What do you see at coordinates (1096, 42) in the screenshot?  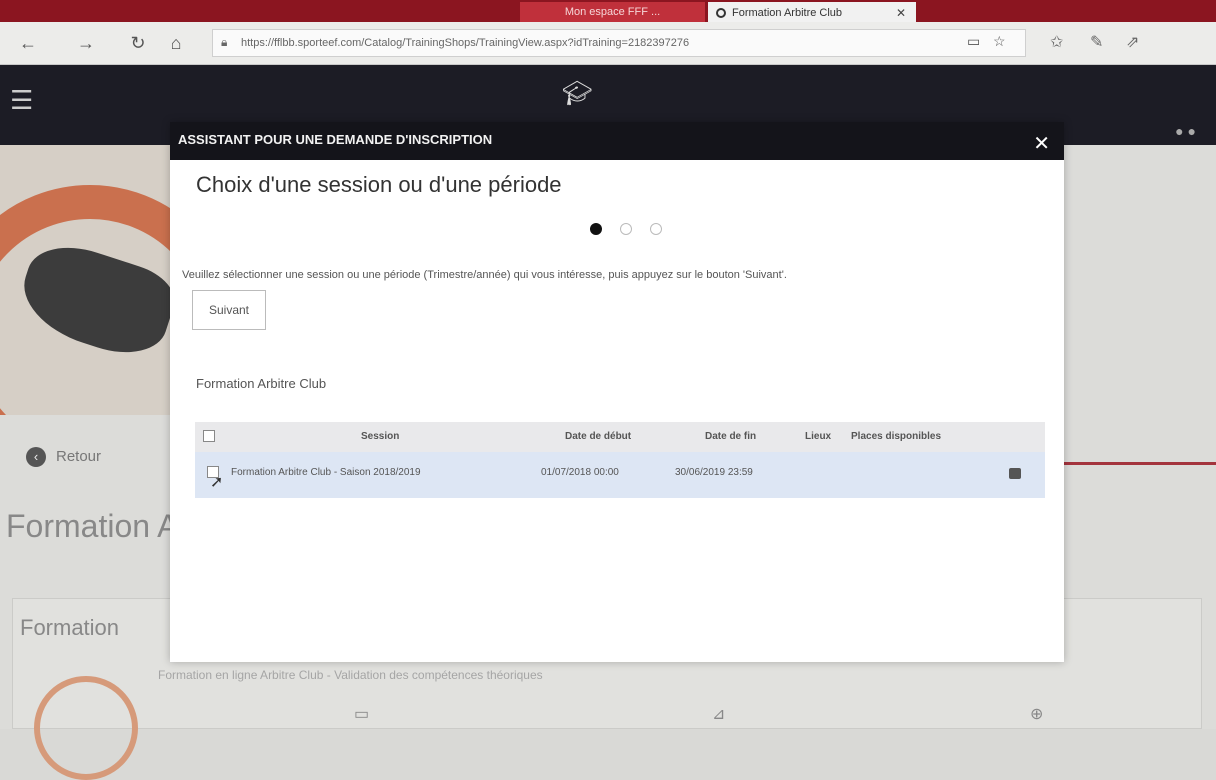 I see `pen-icon: ✎` at bounding box center [1096, 42].